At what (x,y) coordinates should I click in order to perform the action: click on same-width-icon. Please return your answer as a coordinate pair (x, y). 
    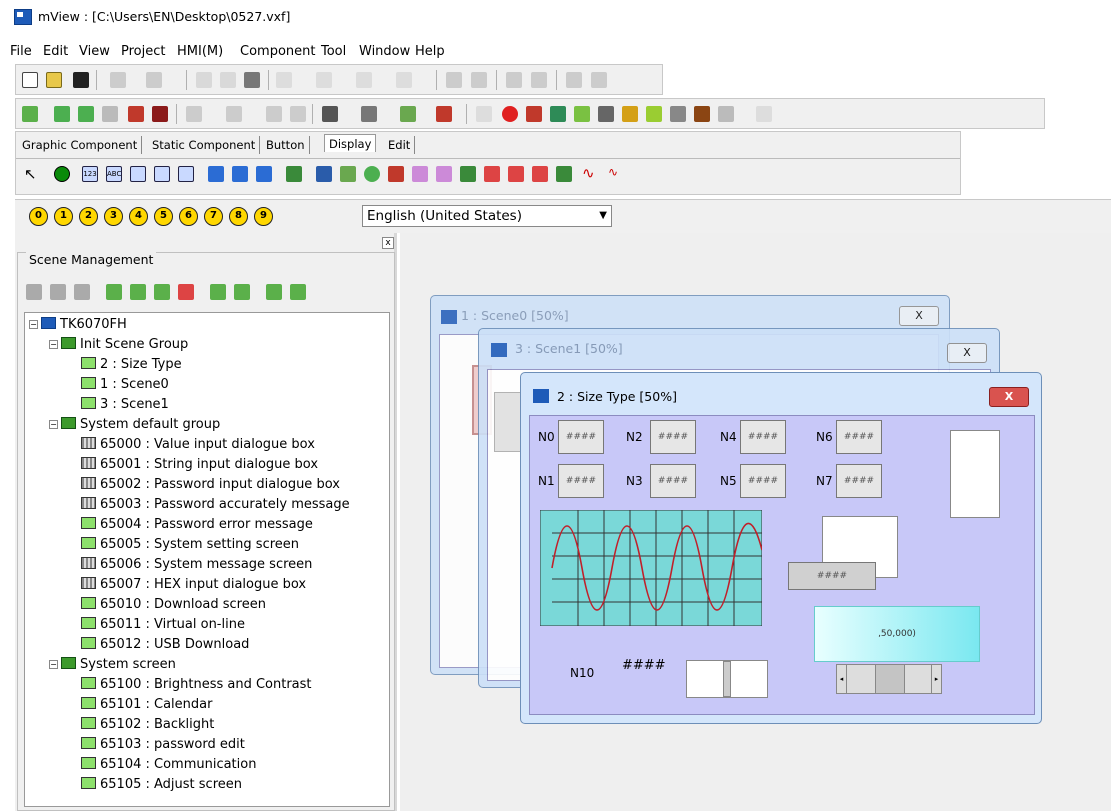
    Looking at the image, I should click on (454, 80).